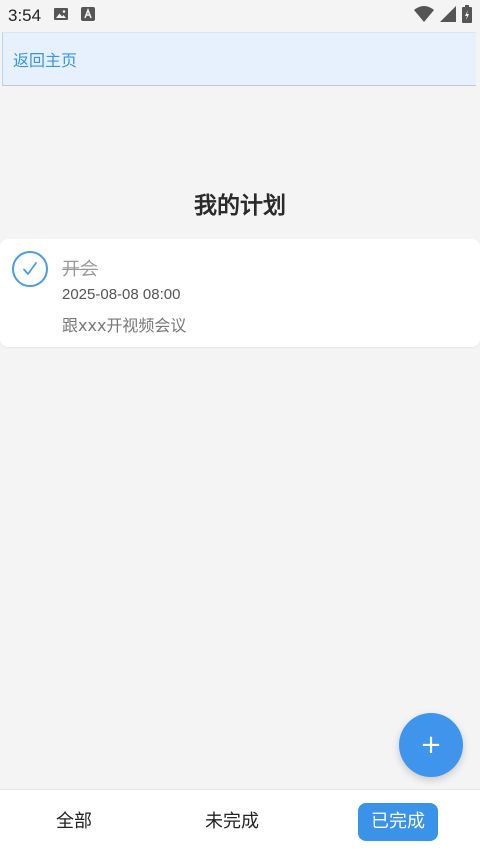  I want to click on check-circle-icon, so click(30, 269).